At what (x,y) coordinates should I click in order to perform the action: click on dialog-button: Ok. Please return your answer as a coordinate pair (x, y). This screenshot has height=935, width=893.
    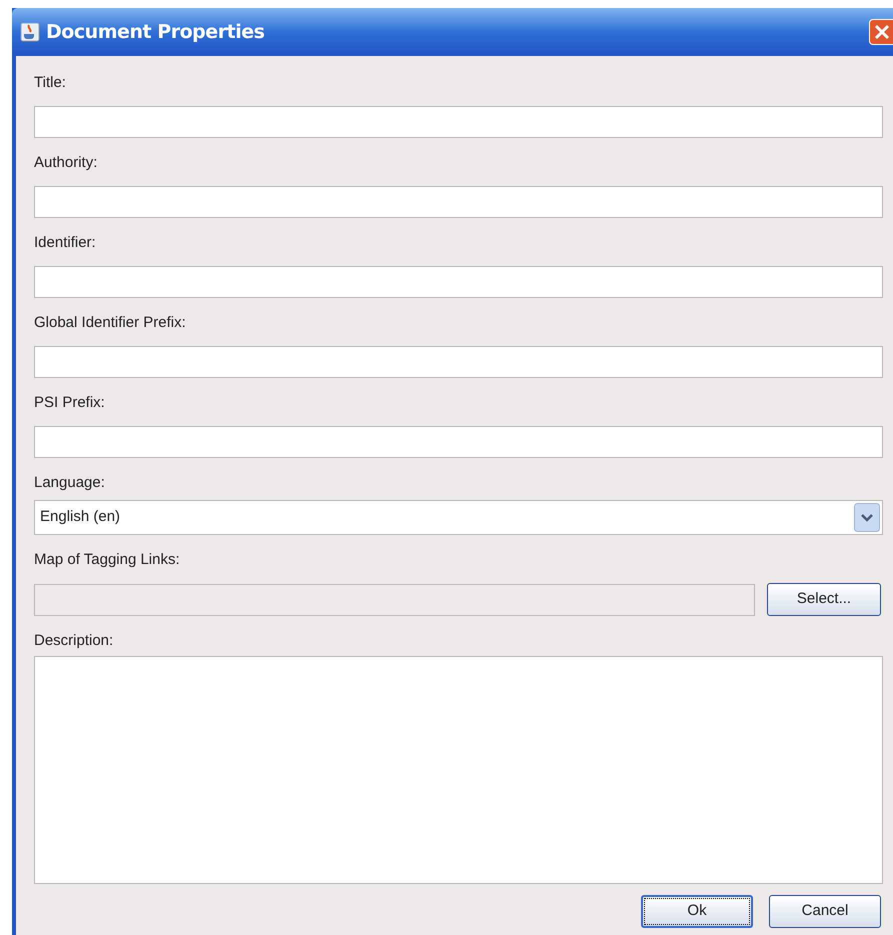
    Looking at the image, I should click on (697, 911).